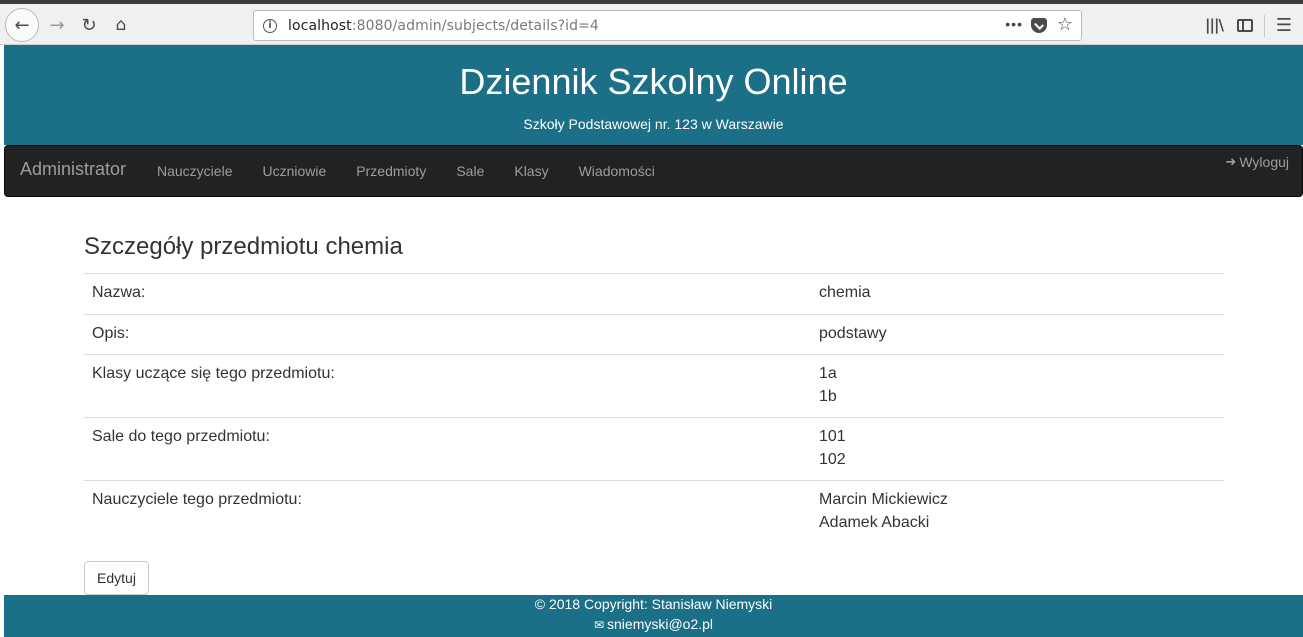 Image resolution: width=1303 pixels, height=637 pixels. What do you see at coordinates (653, 604) in the screenshot?
I see `footer-copyright: © 2018 Copyright: Stanisław Niemyski` at bounding box center [653, 604].